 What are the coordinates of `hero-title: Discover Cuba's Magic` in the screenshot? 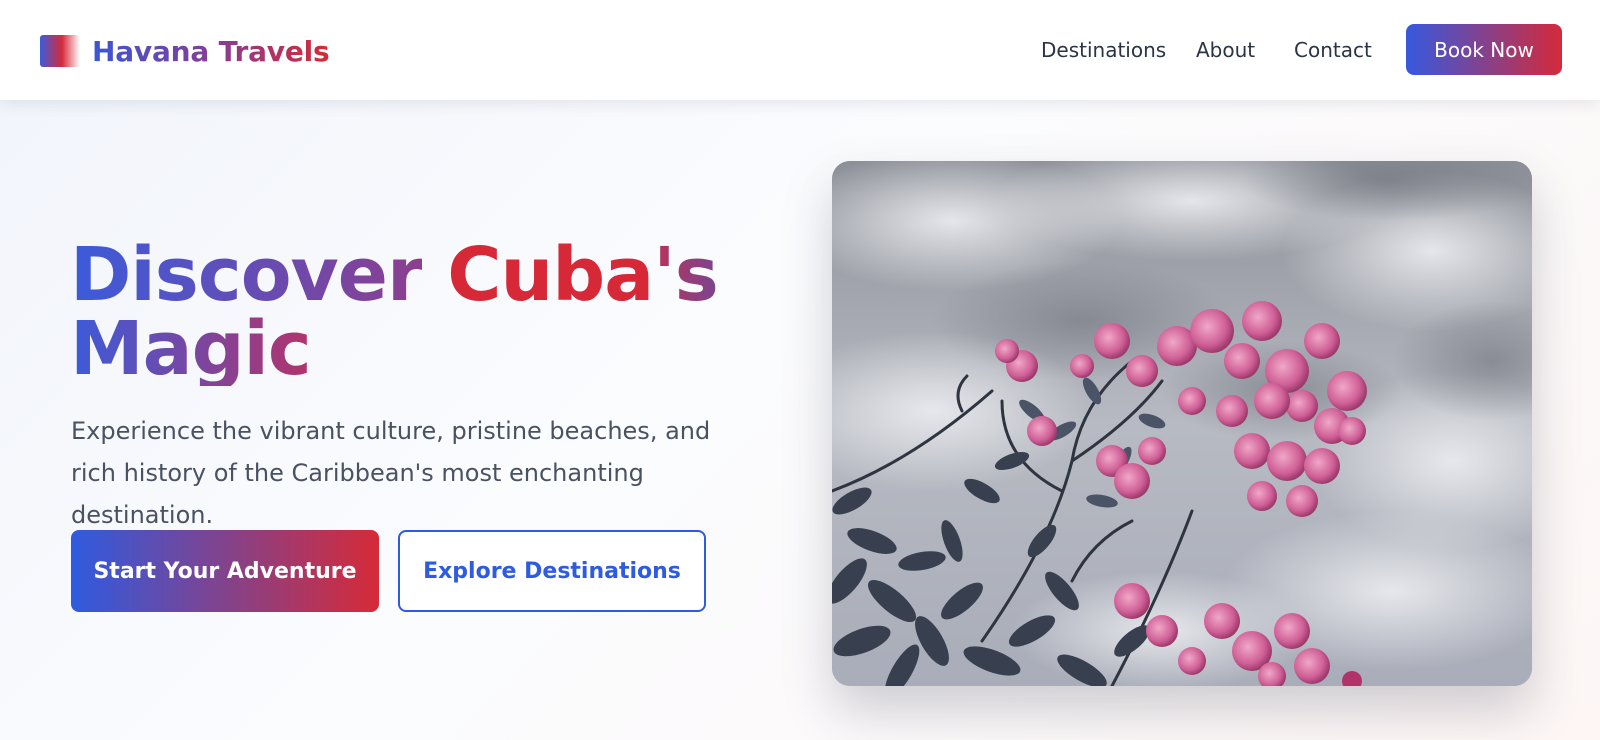 It's located at (420, 312).